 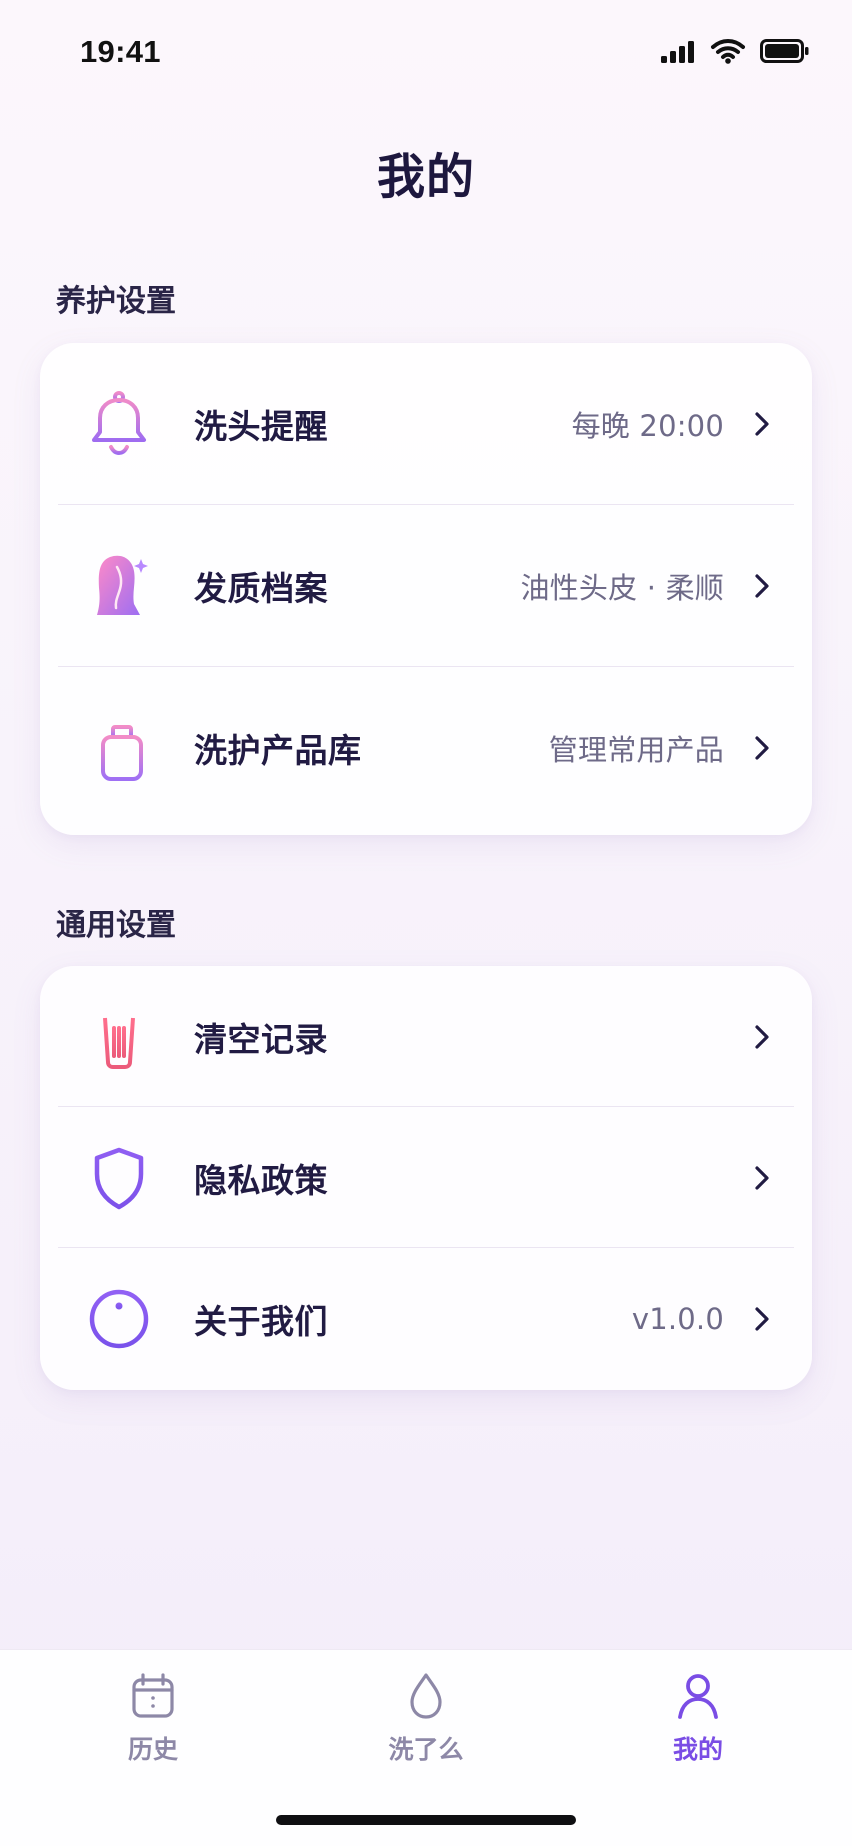 What do you see at coordinates (261, 1321) in the screenshot?
I see `about-us-label: 关于我们` at bounding box center [261, 1321].